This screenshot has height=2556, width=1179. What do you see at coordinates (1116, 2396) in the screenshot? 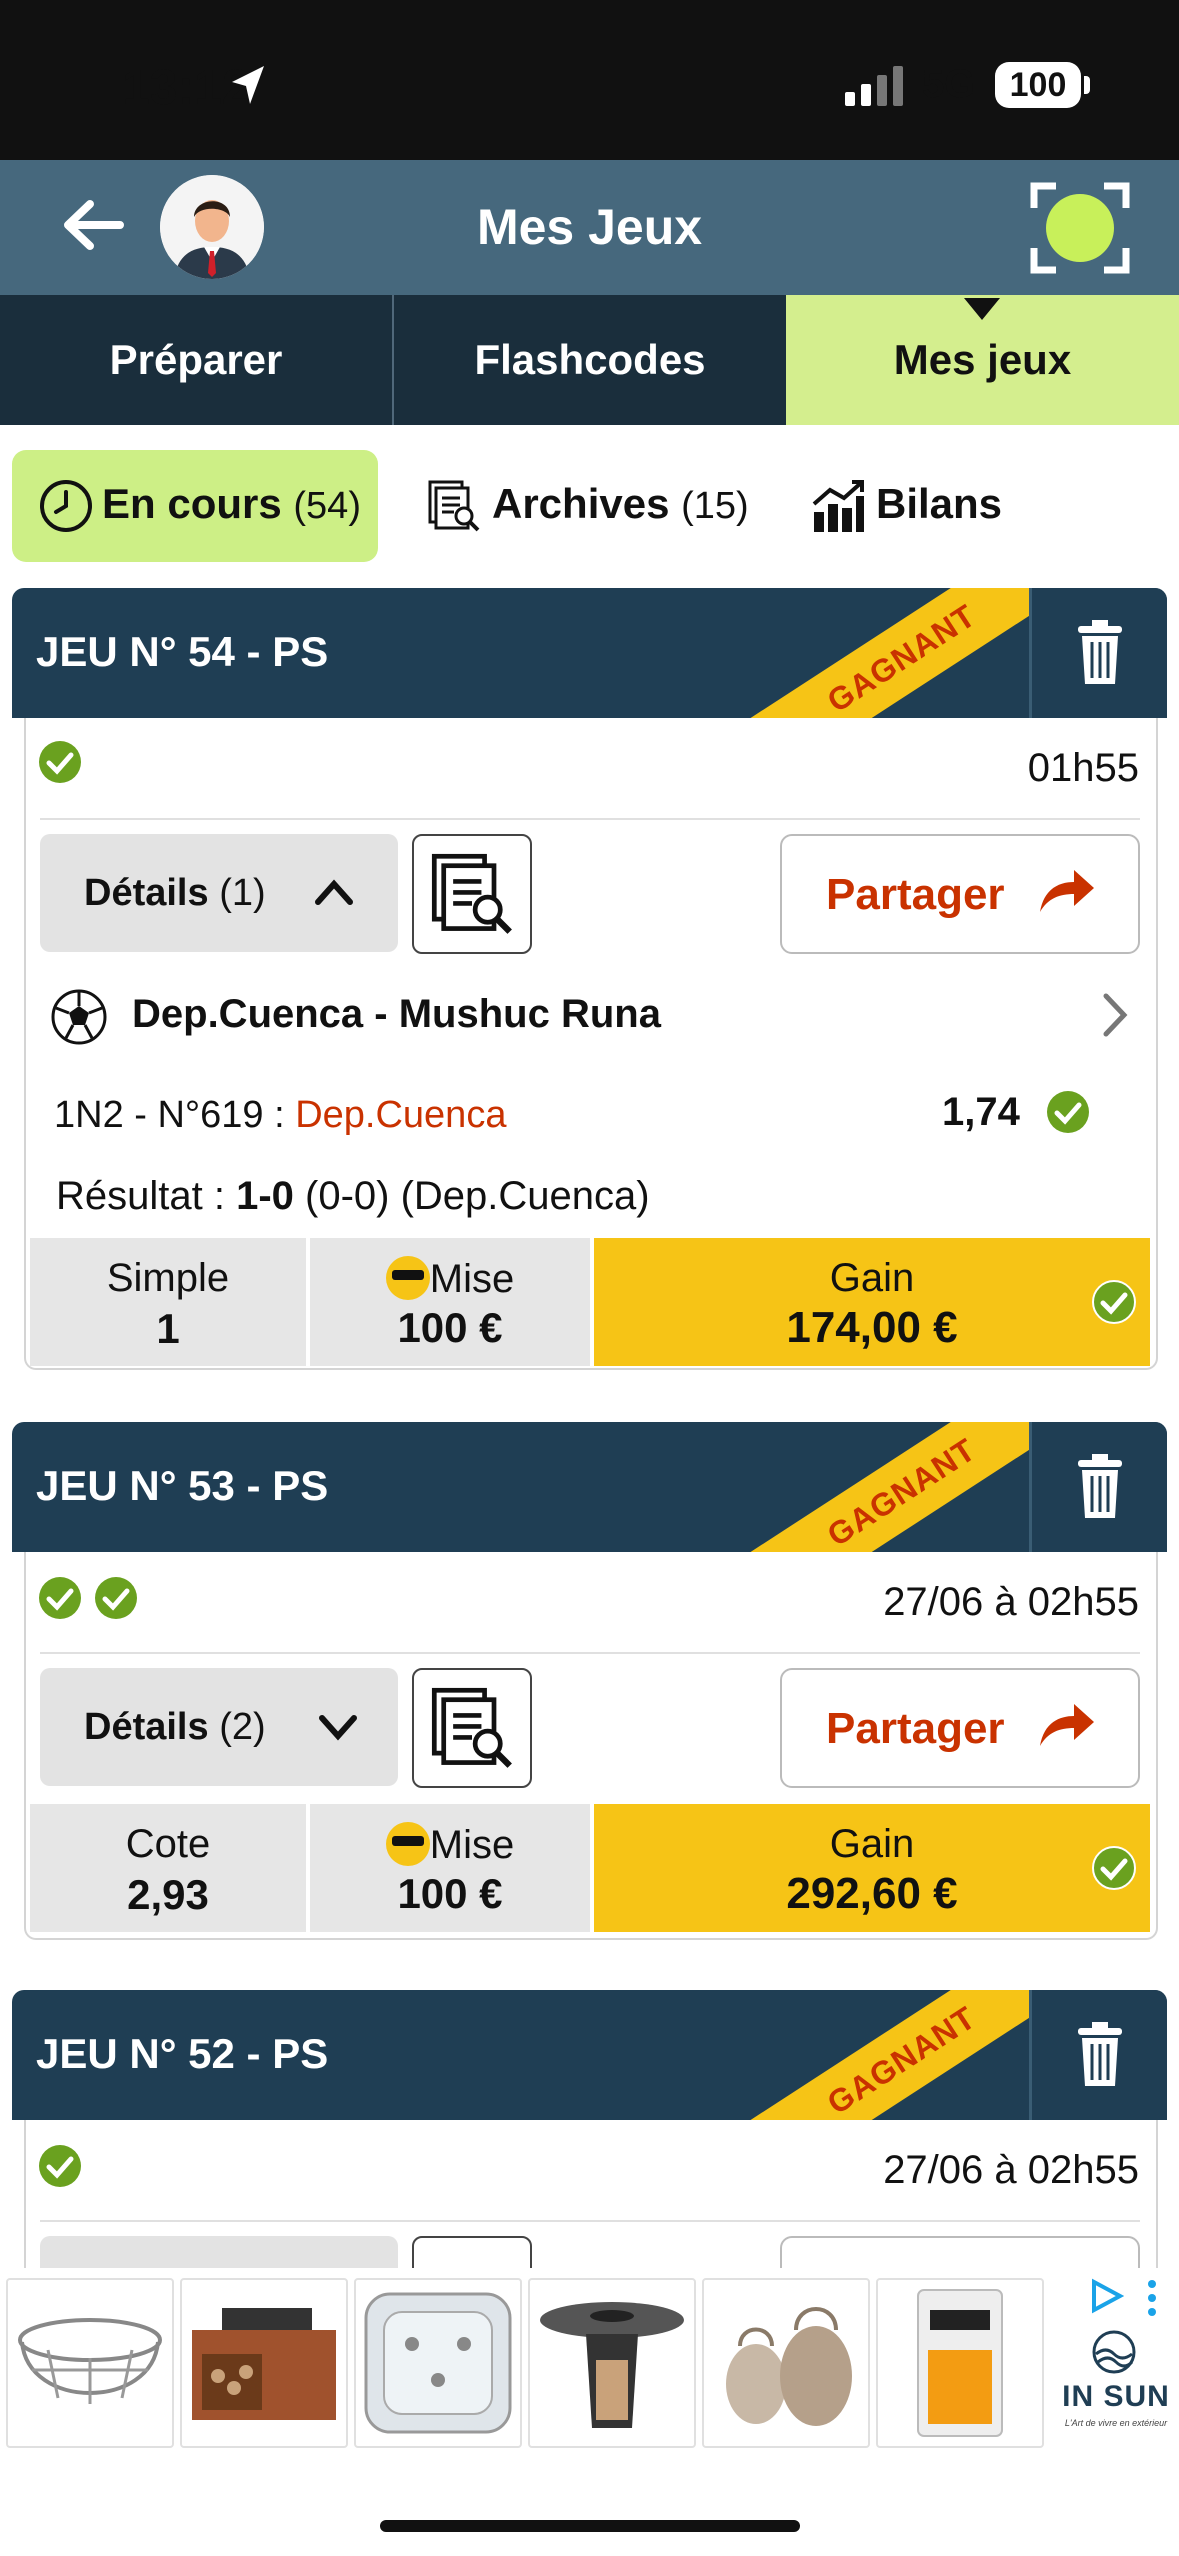
I see `ad-brand-name: IN SUN` at bounding box center [1116, 2396].